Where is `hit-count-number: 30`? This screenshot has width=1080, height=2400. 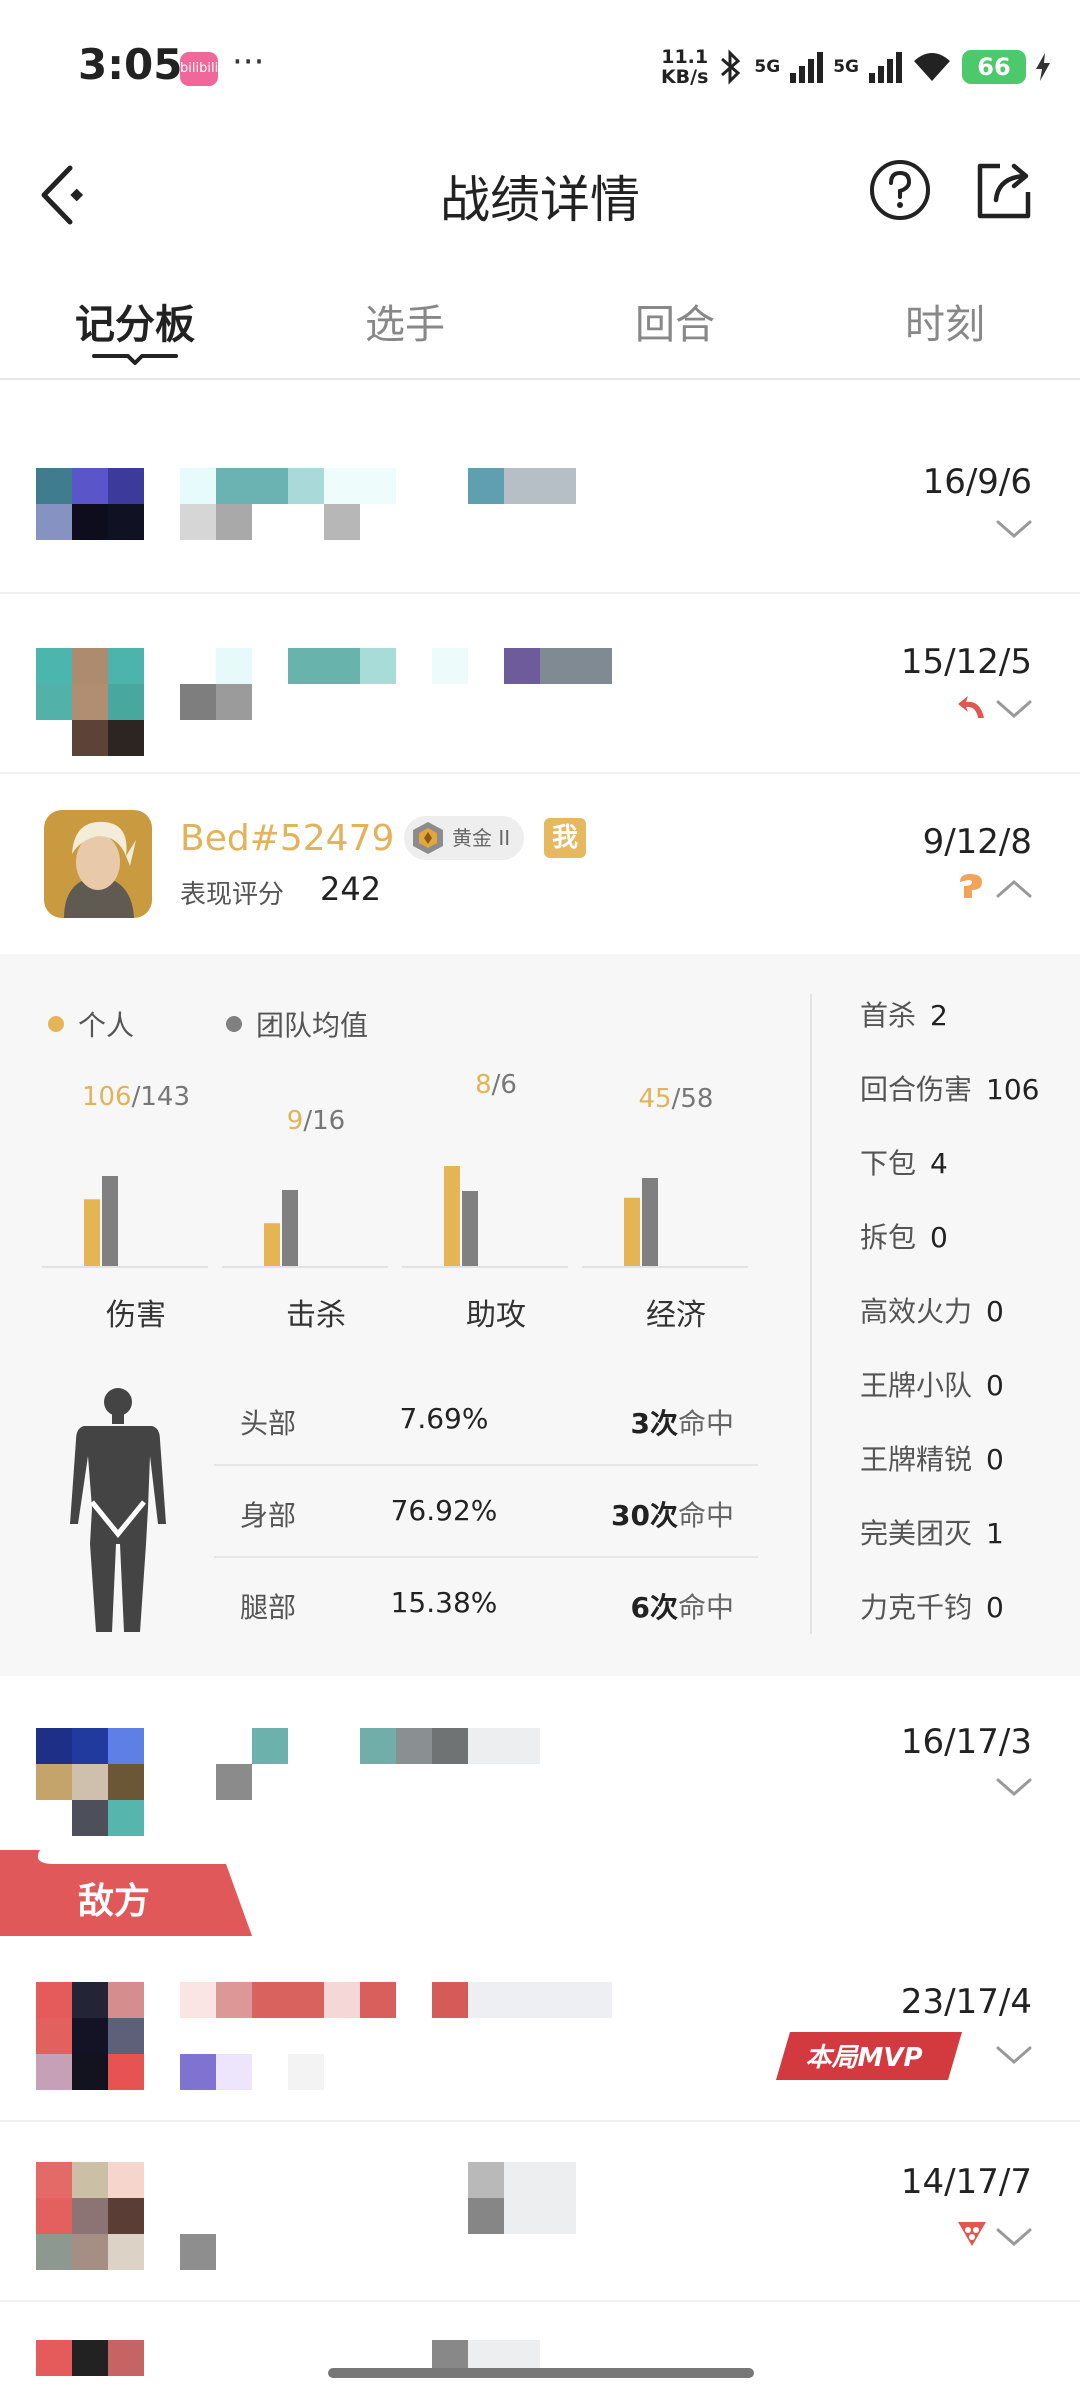
hit-count-number: 30 is located at coordinates (630, 1515).